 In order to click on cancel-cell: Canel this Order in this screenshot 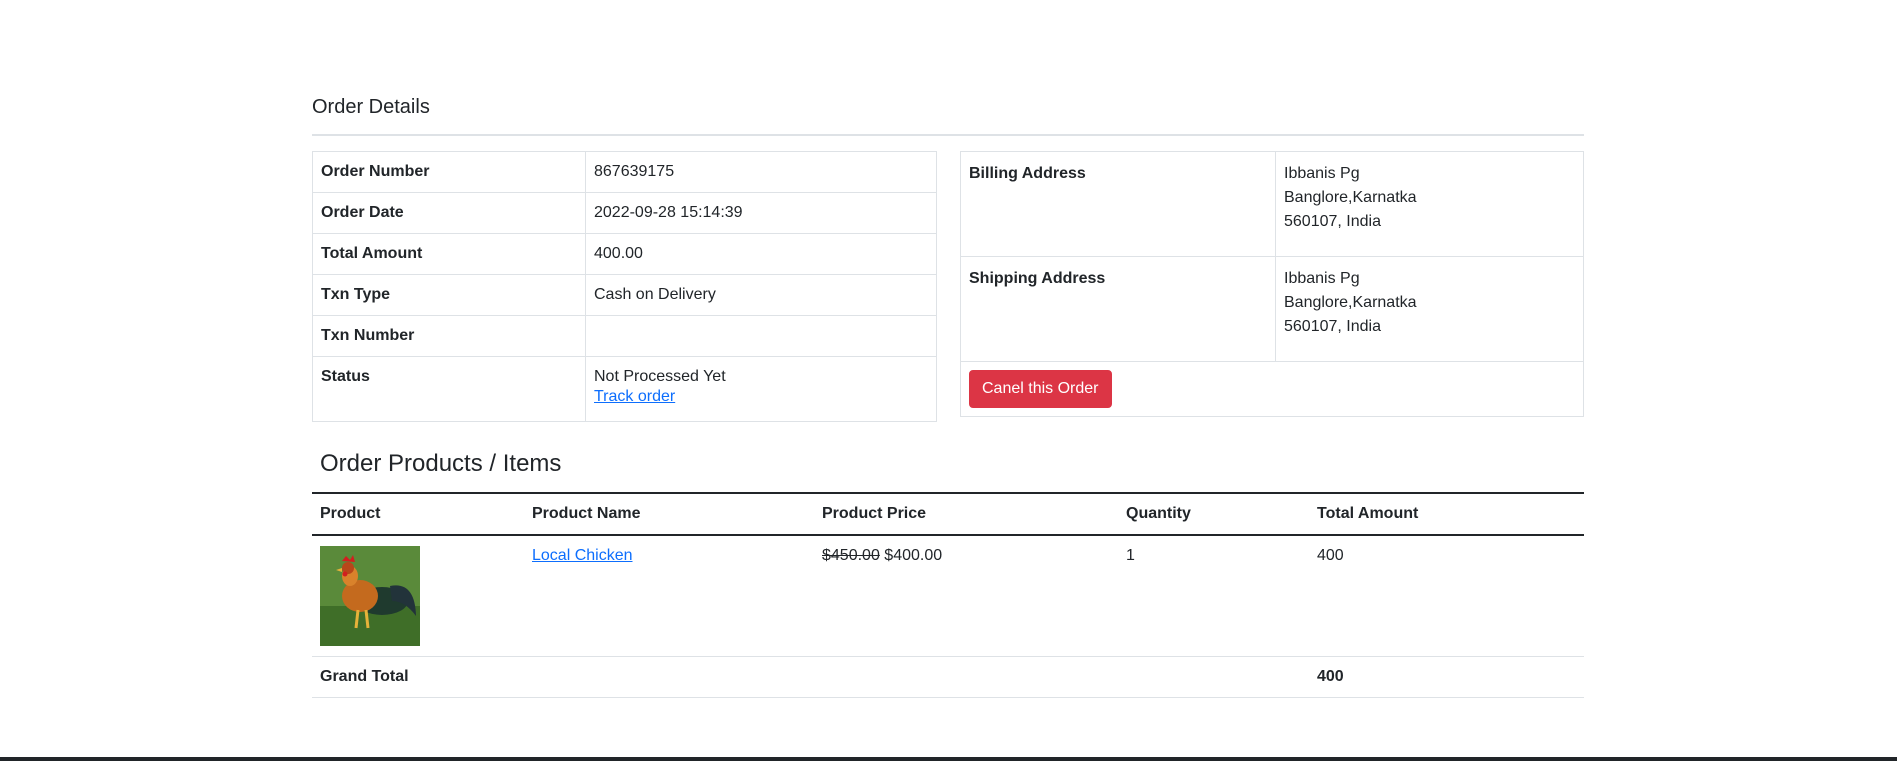, I will do `click(1272, 389)`.